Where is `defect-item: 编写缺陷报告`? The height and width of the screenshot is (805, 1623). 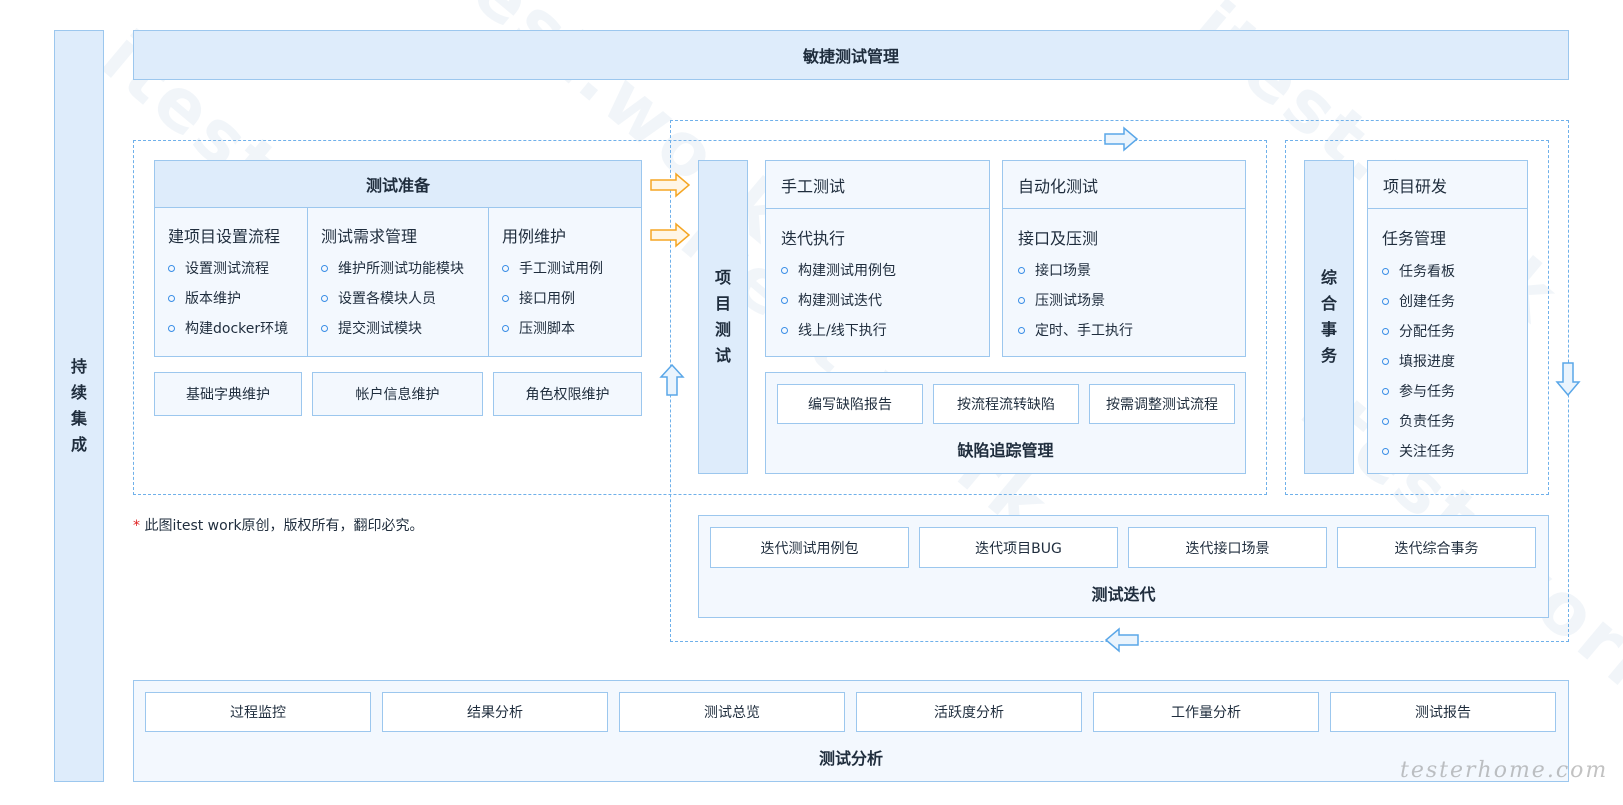
defect-item: 编写缺陷报告 is located at coordinates (850, 404).